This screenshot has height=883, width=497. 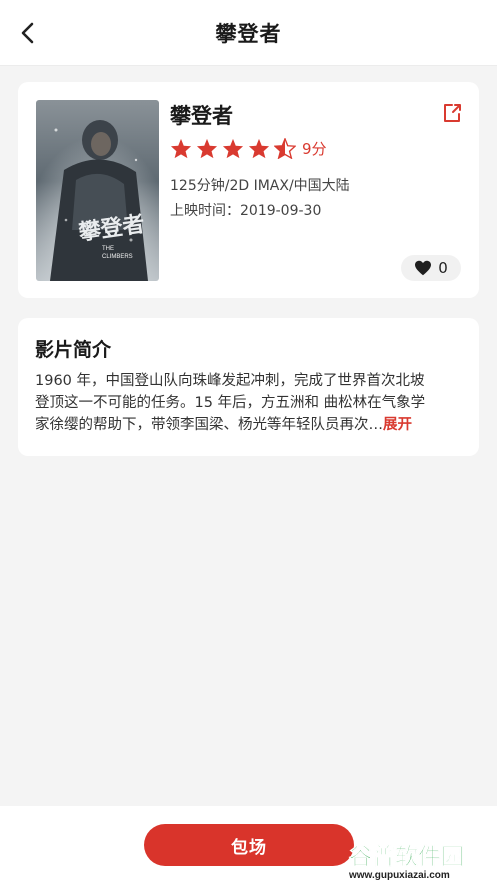 I want to click on like-button: 0, so click(x=431, y=268).